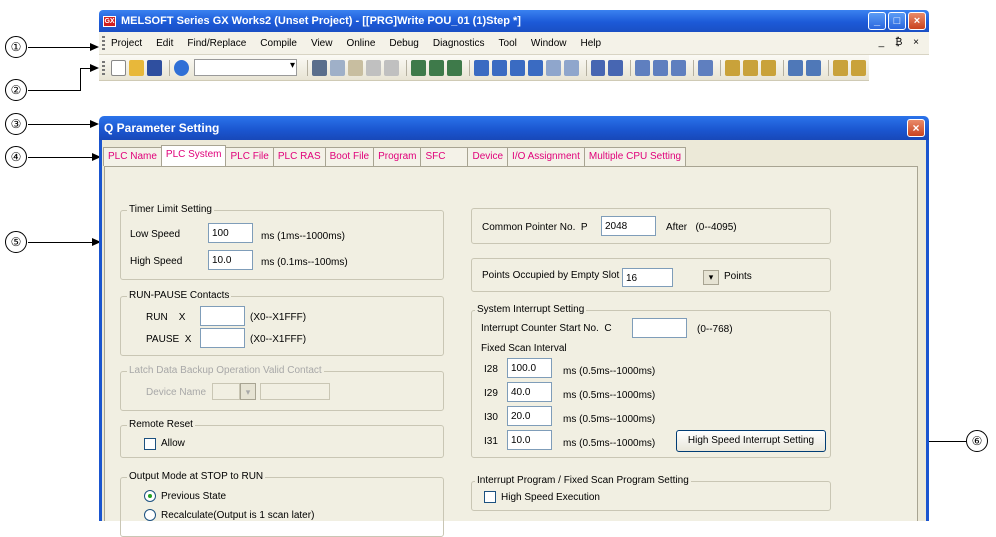 The image size is (996, 537). What do you see at coordinates (796, 67) in the screenshot?
I see `search-device-icon` at bounding box center [796, 67].